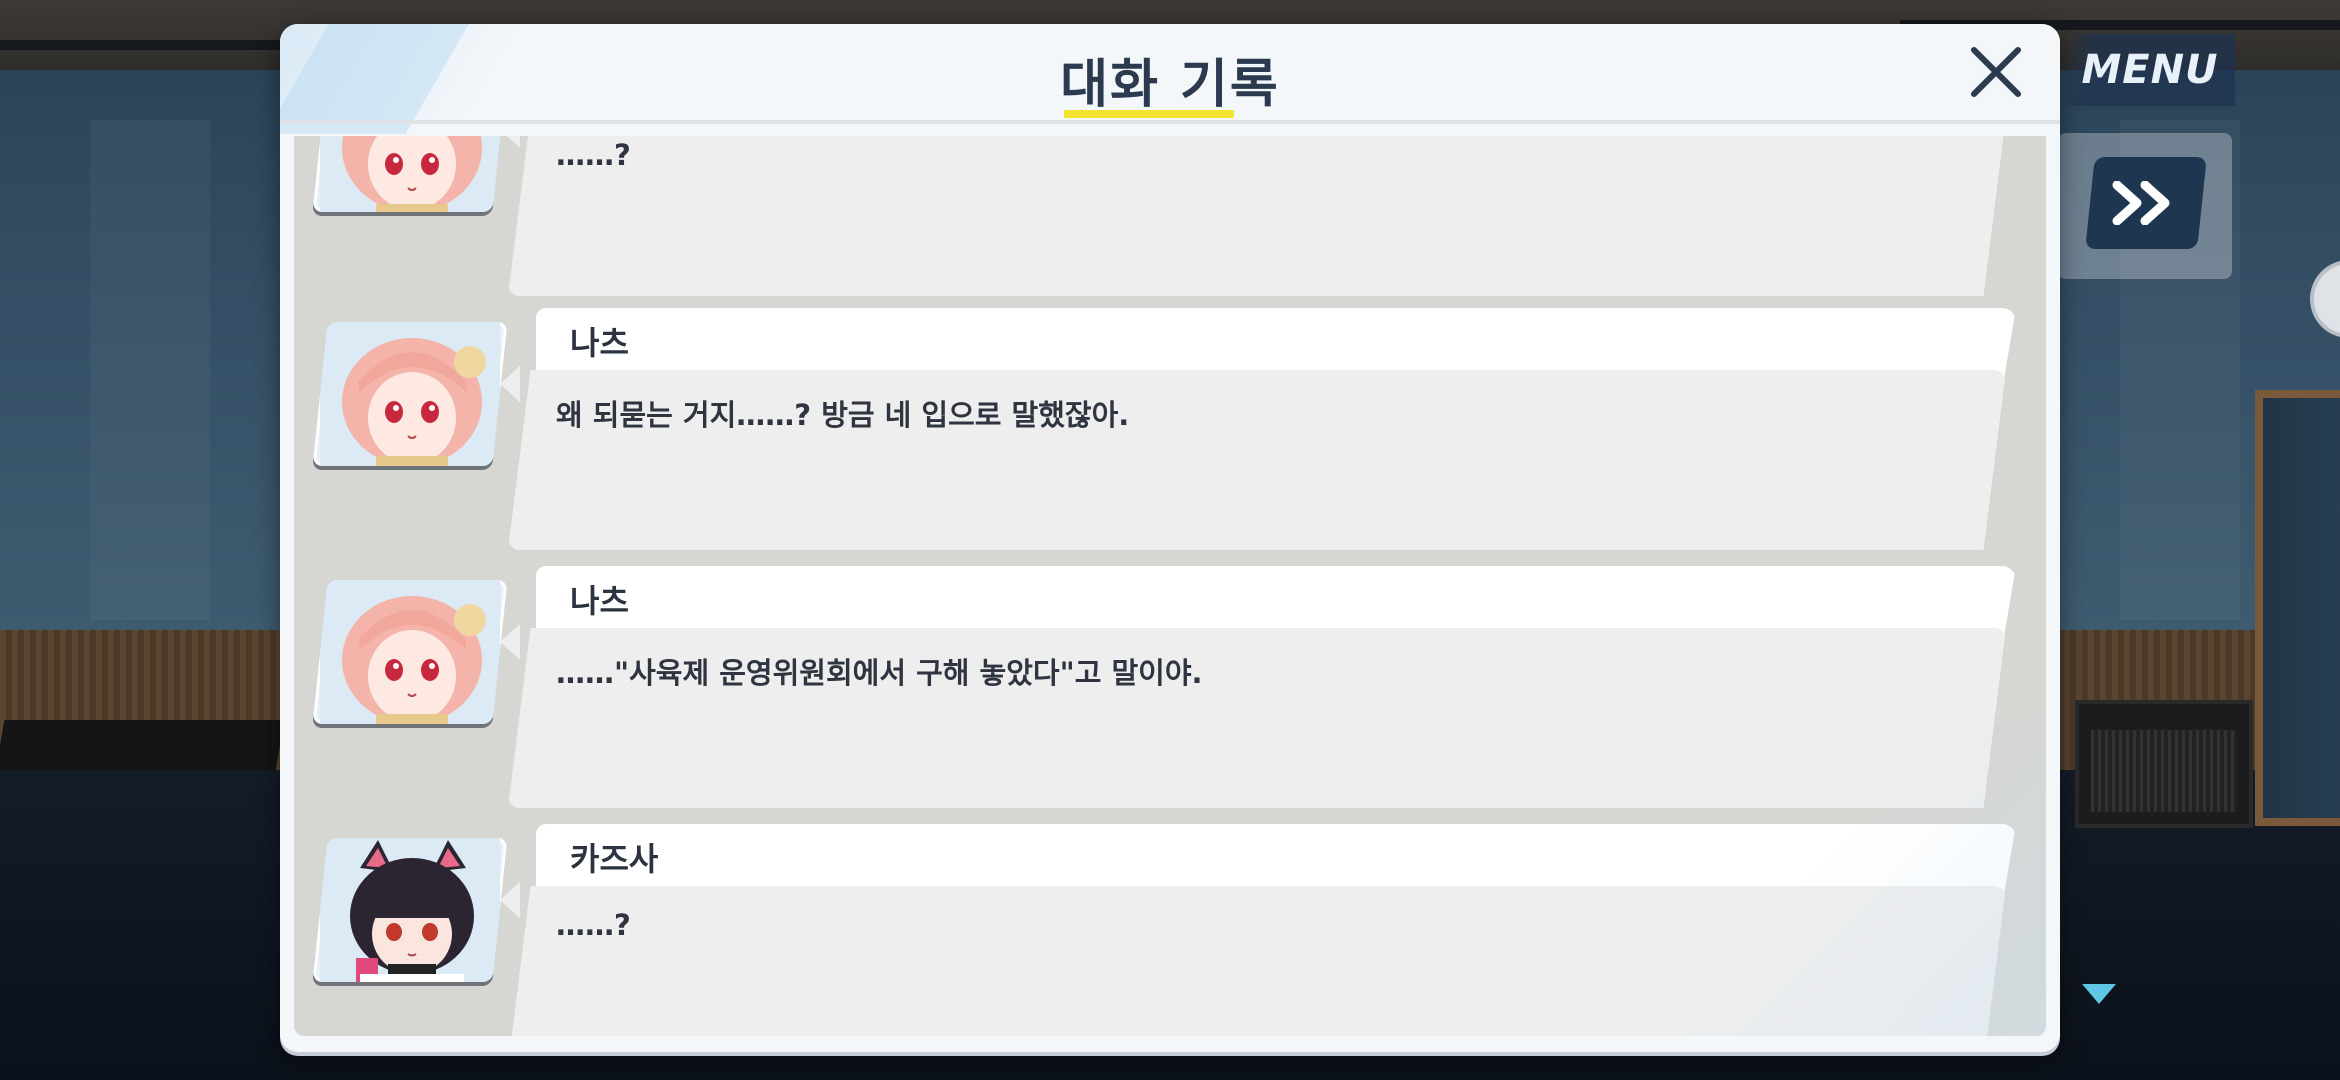  I want to click on dialog-header: 대화 기록, so click(1170, 79).